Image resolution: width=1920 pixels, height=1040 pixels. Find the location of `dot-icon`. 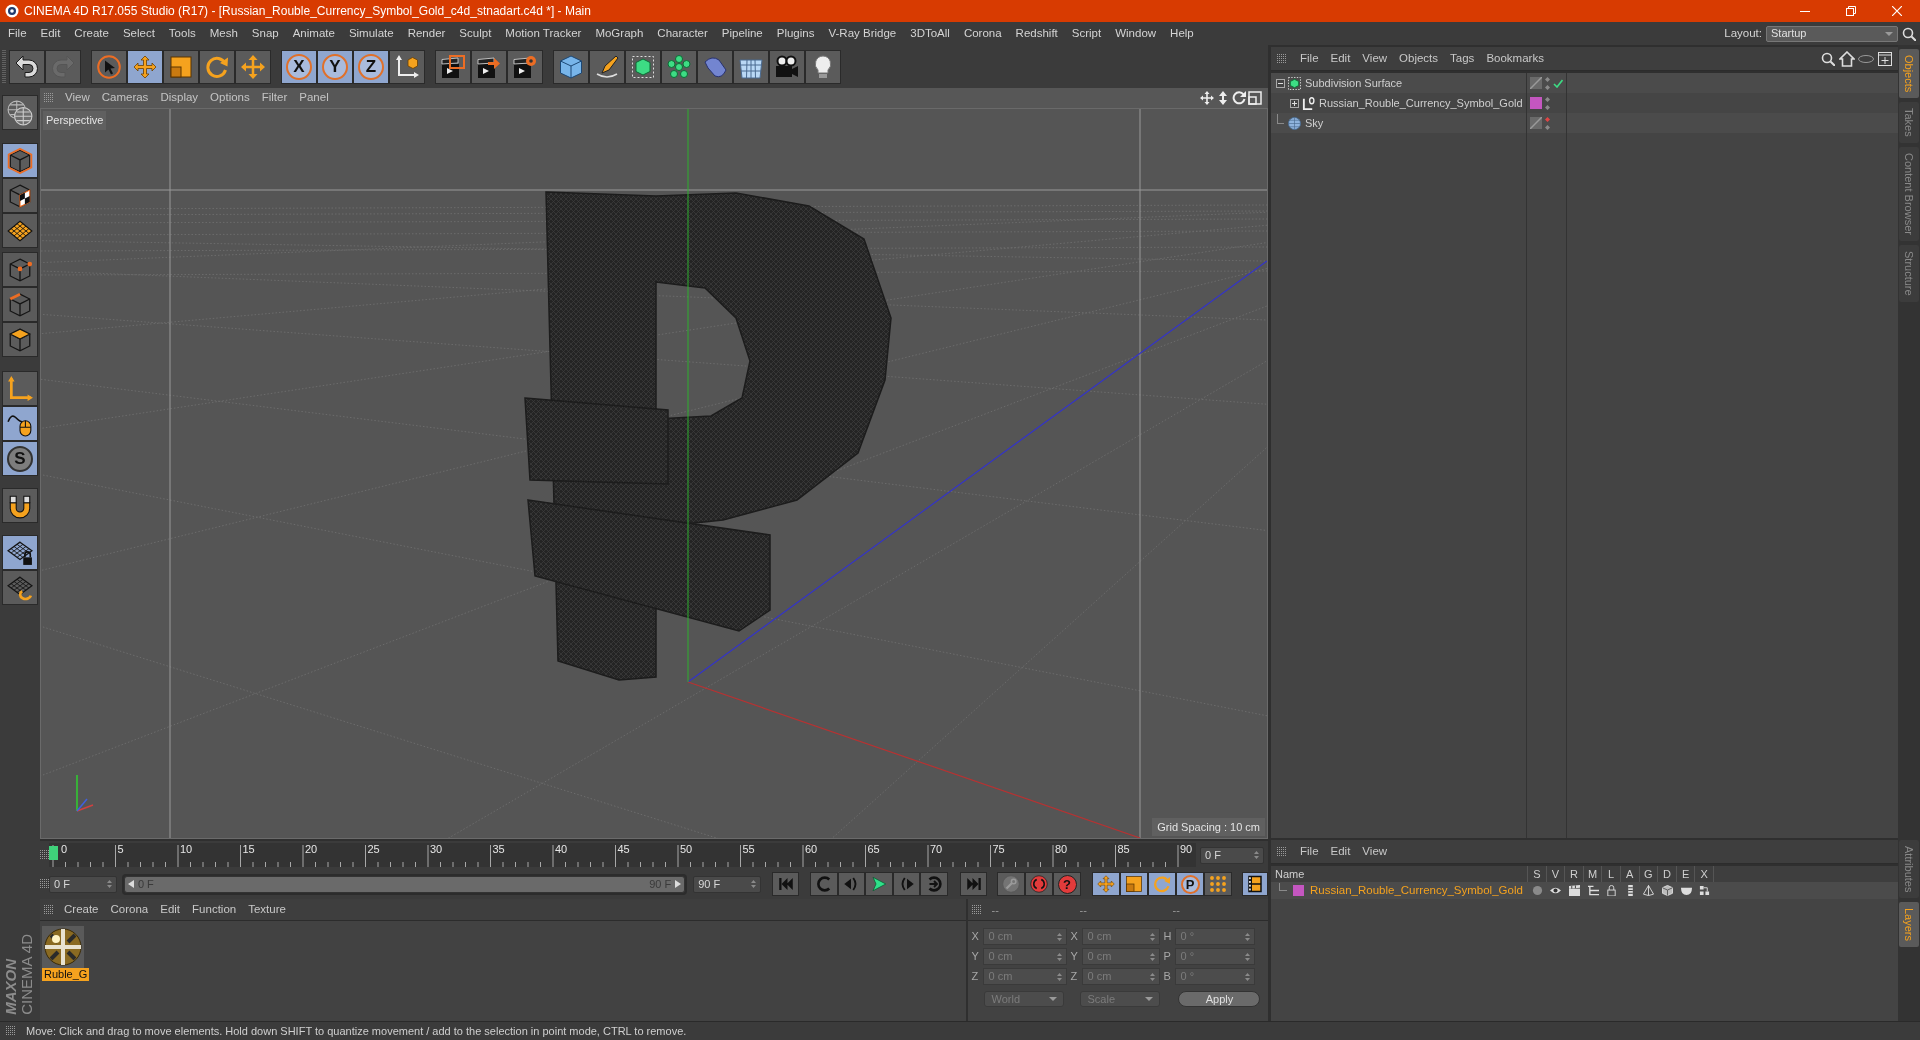

dot-icon is located at coordinates (1537, 890).